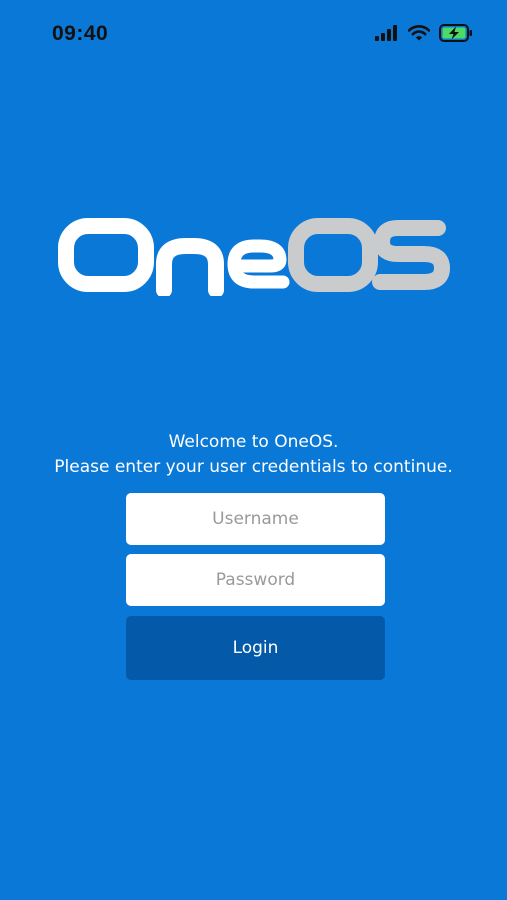  What do you see at coordinates (255, 519) in the screenshot?
I see `username-input` at bounding box center [255, 519].